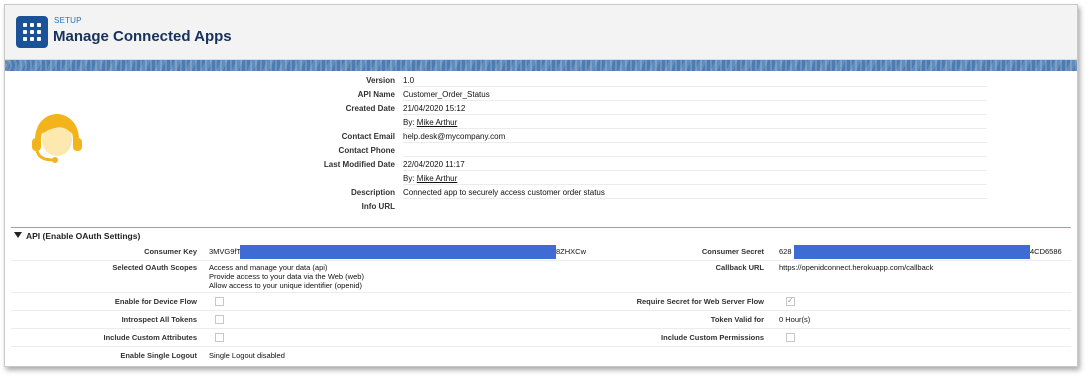 Image resolution: width=1089 pixels, height=378 pixels. I want to click on info-label: Version, so click(380, 80).